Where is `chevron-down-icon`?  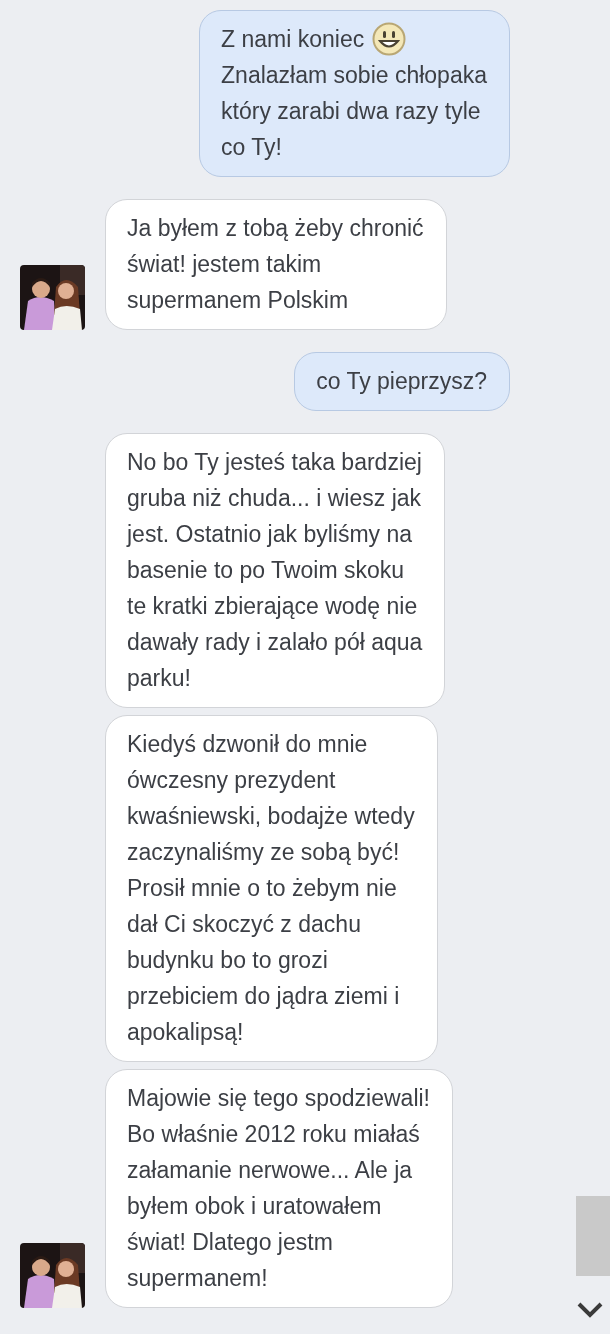 chevron-down-icon is located at coordinates (590, 1310).